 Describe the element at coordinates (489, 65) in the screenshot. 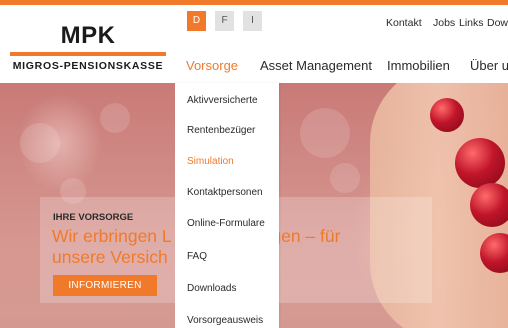

I see `nav-item-ueber-uns: Über ur` at that location.